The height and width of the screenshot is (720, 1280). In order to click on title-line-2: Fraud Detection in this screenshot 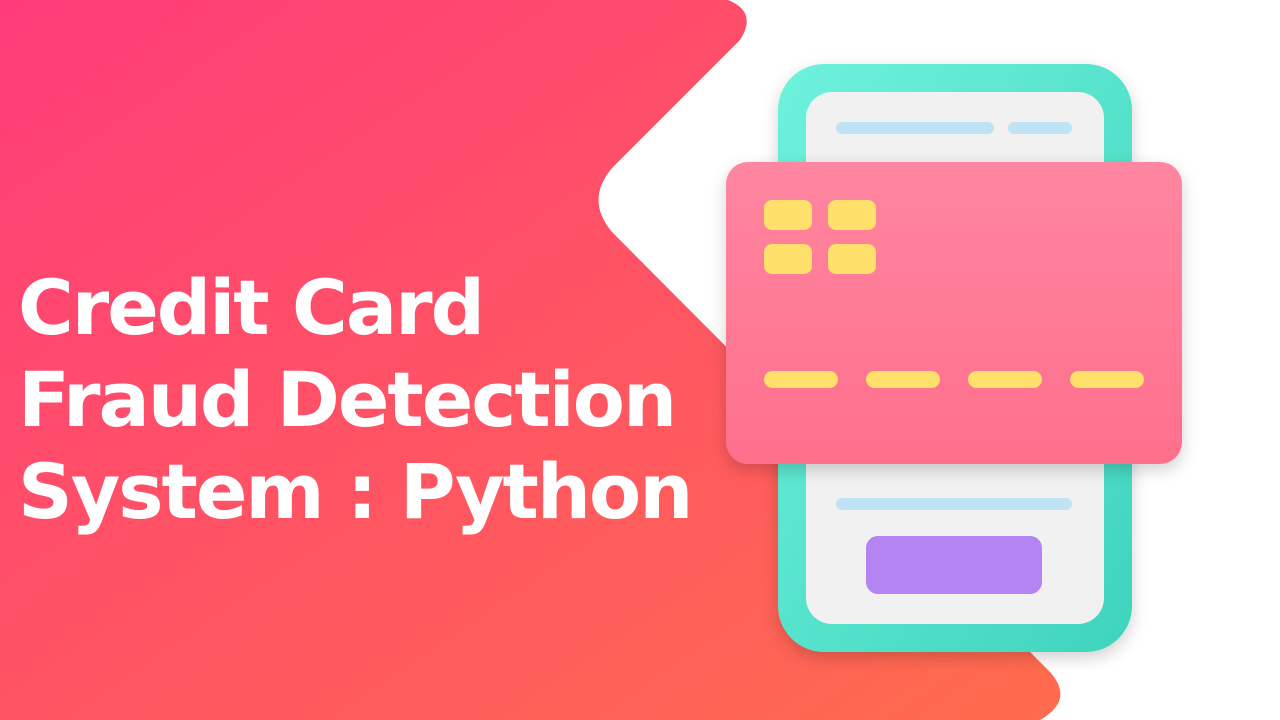, I will do `click(347, 399)`.